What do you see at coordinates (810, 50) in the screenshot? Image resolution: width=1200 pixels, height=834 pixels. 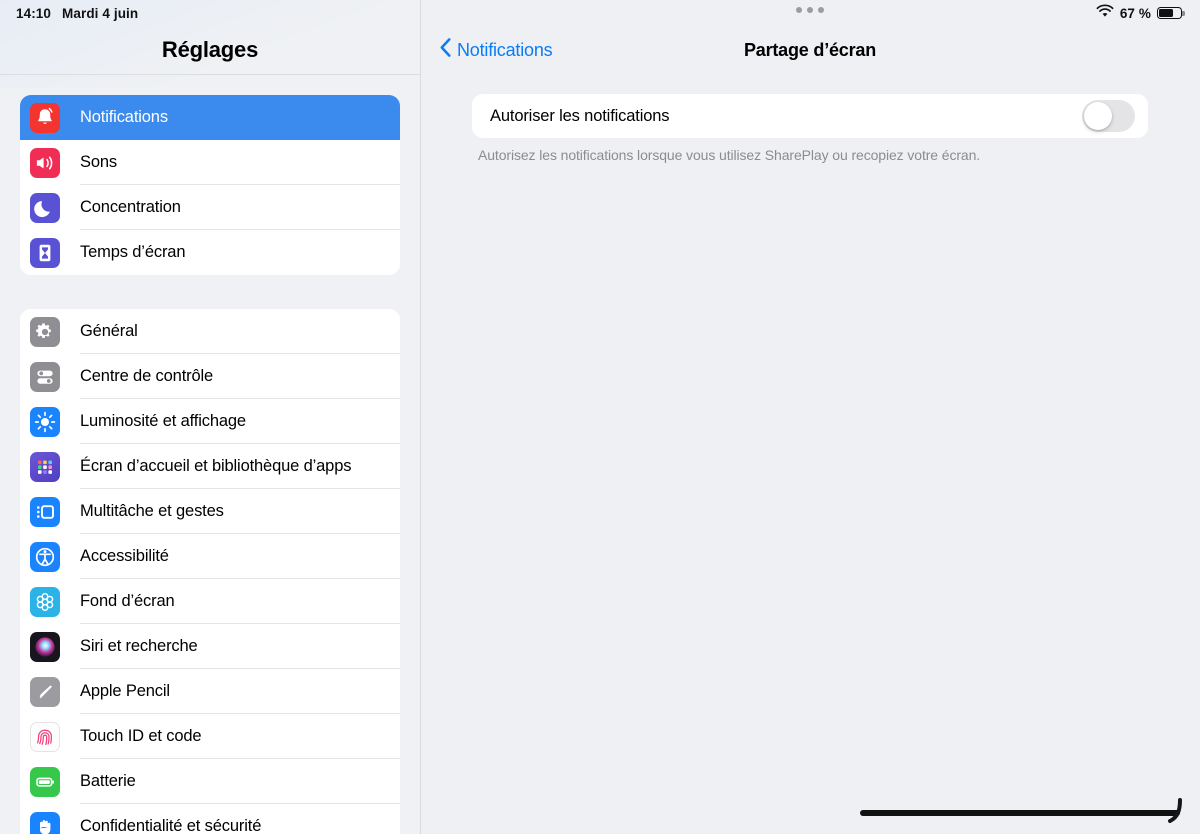 I see `detail-navigation-bar: Notifications Partage d’écran` at bounding box center [810, 50].